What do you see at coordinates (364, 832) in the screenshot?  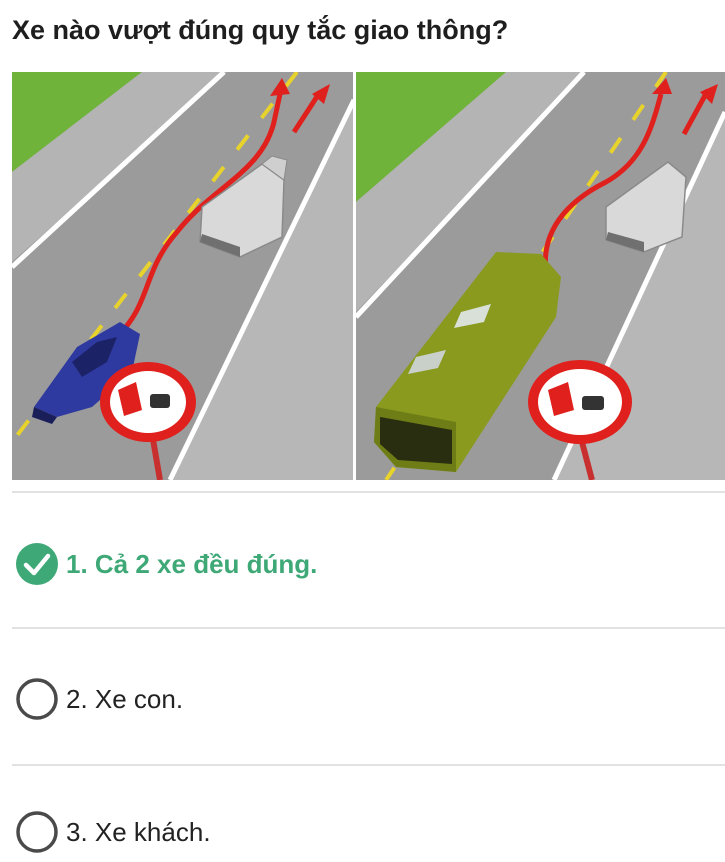 I see `answer-option-3: 3. Xe khách.` at bounding box center [364, 832].